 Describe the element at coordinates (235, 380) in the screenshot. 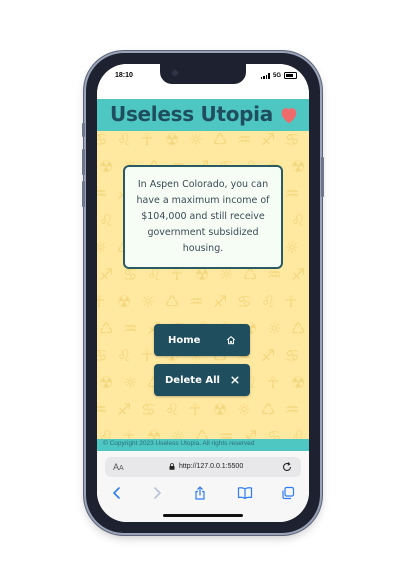

I see `close-icon` at that location.